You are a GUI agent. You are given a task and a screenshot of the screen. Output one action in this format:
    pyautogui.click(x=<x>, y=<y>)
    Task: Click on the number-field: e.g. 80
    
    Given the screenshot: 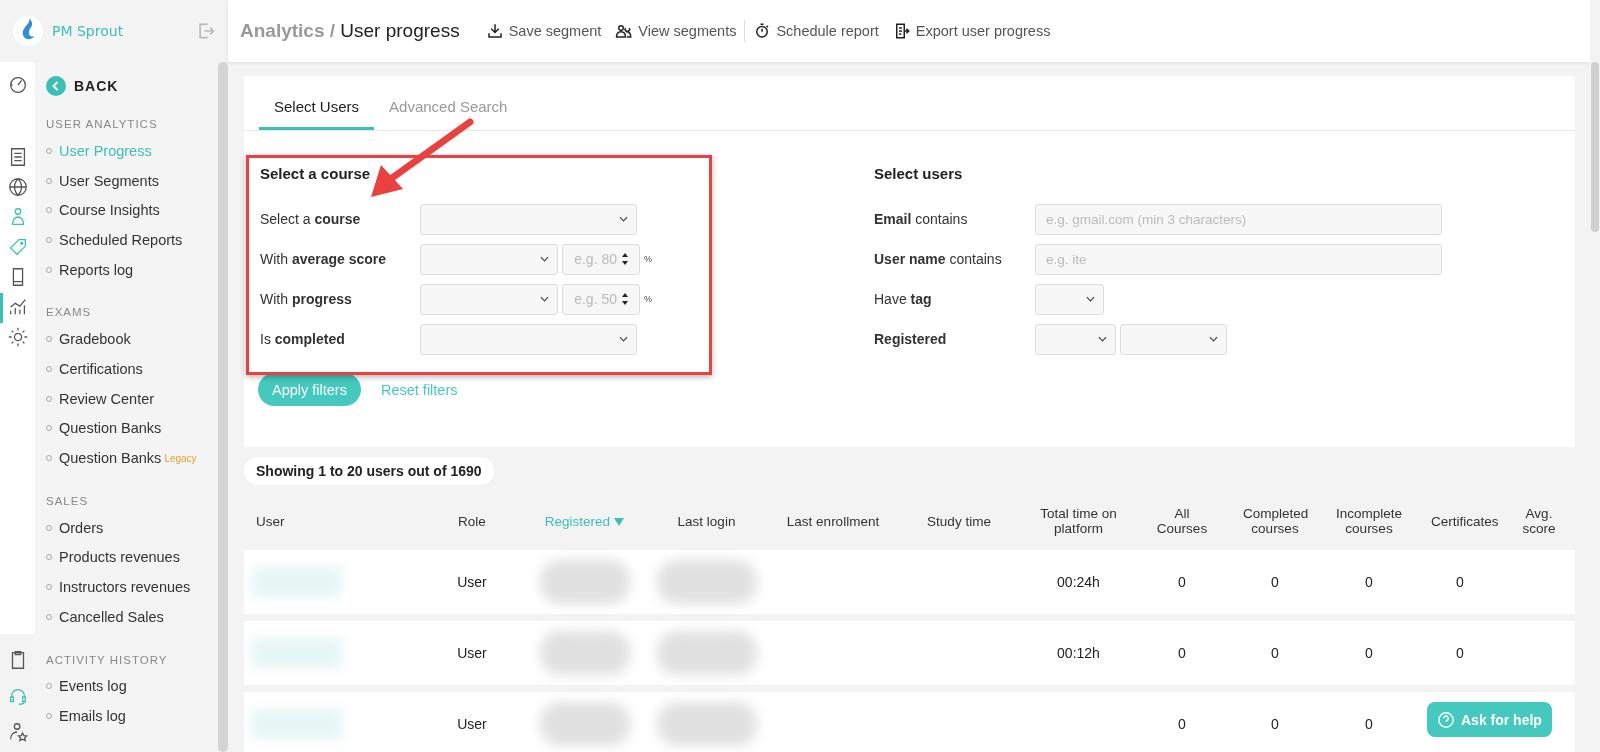 What is the action you would take?
    pyautogui.click(x=601, y=259)
    